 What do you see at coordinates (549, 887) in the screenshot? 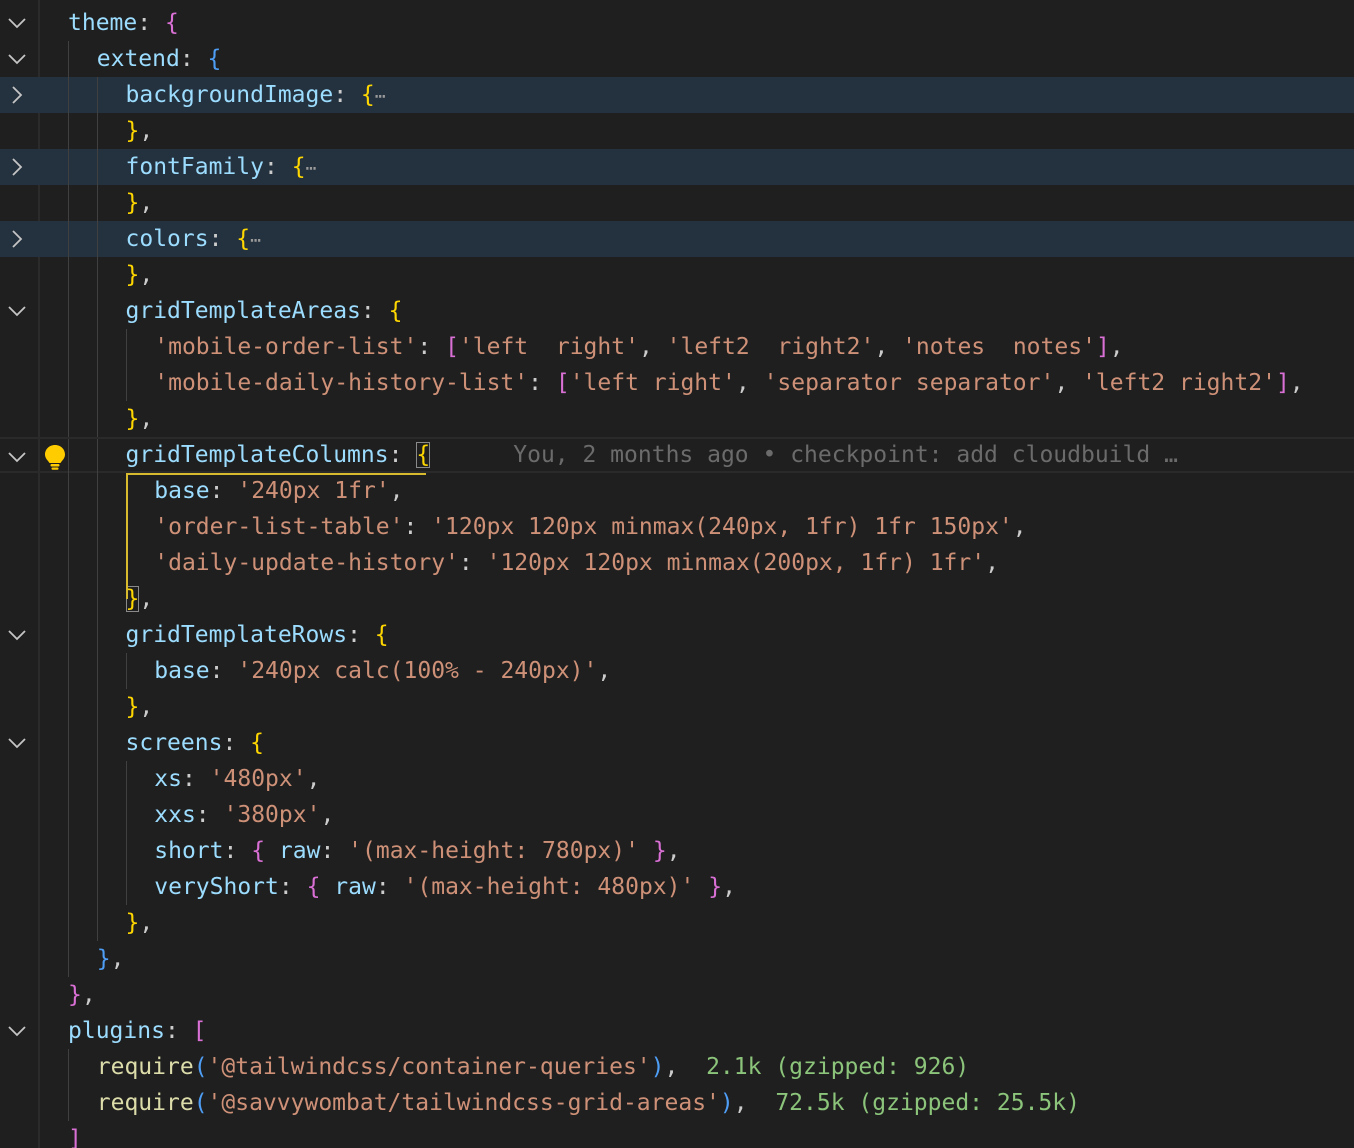
I see `code-token: '(max-height: 480px)'` at bounding box center [549, 887].